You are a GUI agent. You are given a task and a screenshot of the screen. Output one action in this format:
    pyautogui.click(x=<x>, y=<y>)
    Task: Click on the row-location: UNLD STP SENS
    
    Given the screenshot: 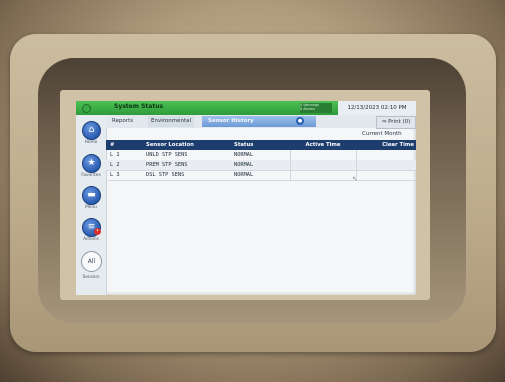 What is the action you would take?
    pyautogui.click(x=167, y=155)
    